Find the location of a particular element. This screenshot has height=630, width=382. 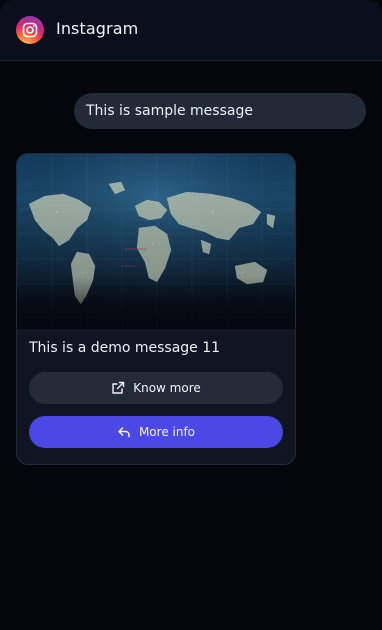

know-more-button: Know more is located at coordinates (156, 388).